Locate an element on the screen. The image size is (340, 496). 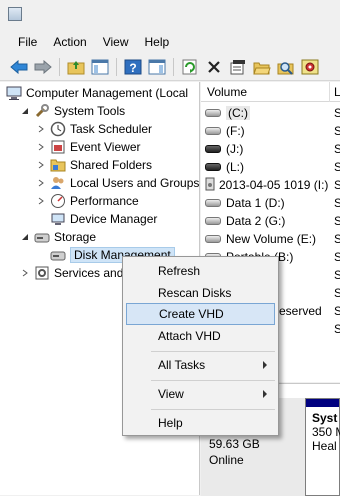
computer-icon is located at coordinates (14, 93).